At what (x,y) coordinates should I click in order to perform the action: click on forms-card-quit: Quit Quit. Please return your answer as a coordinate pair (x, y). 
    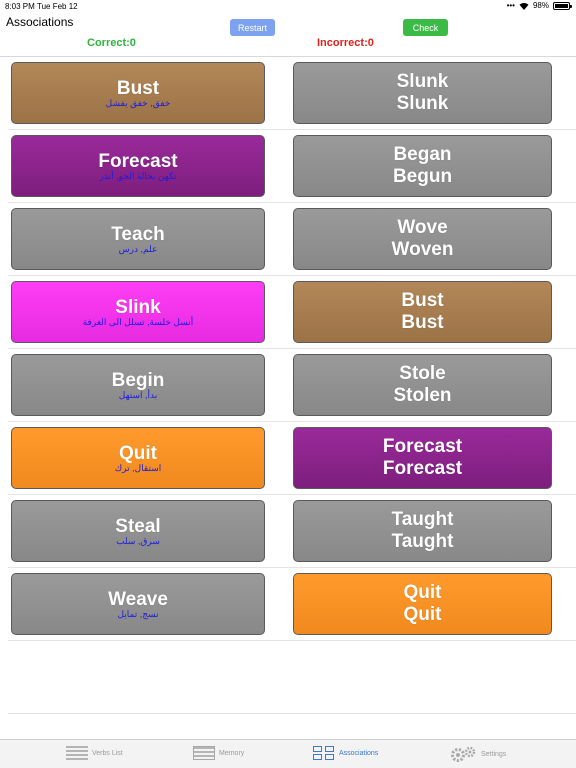
    Looking at the image, I should click on (422, 604).